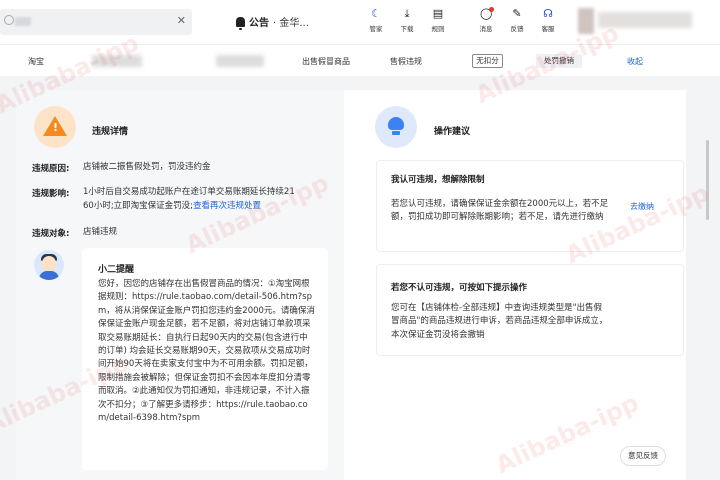 The image size is (720, 480). What do you see at coordinates (707, 180) in the screenshot?
I see `scrollbar` at bounding box center [707, 180].